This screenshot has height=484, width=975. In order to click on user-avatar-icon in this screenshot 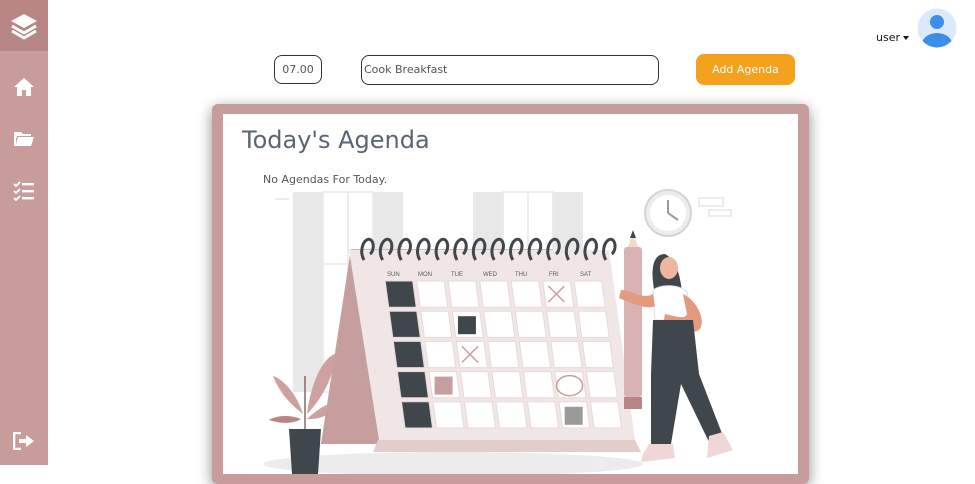, I will do `click(937, 28)`.